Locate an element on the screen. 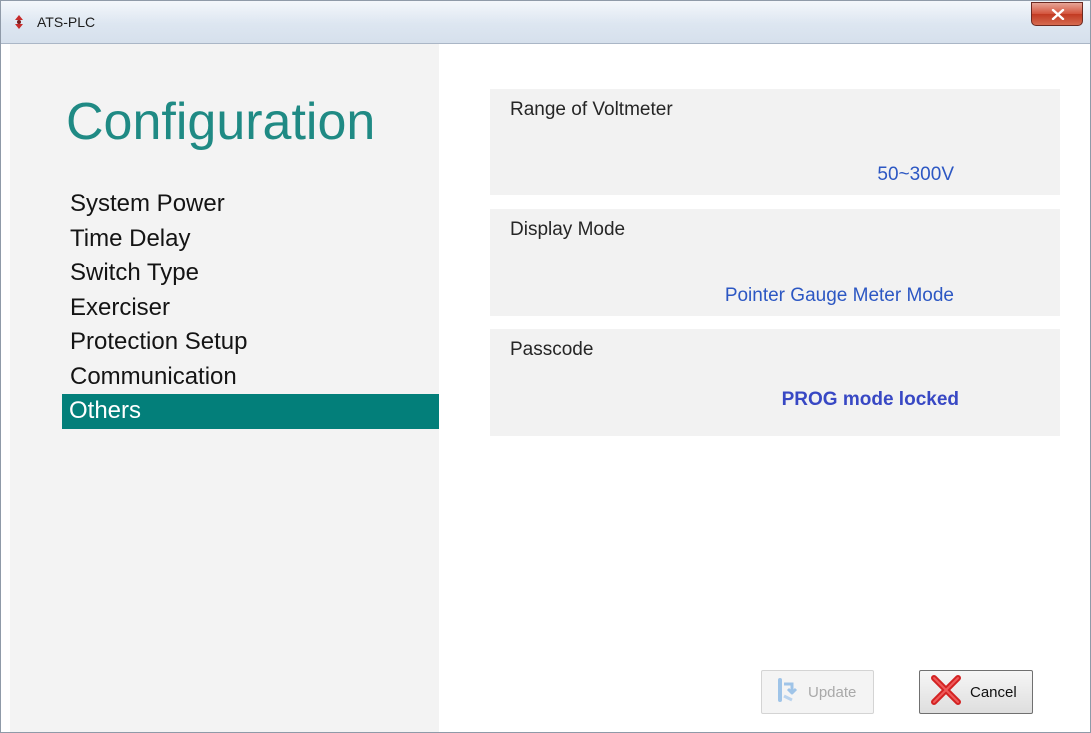 The height and width of the screenshot is (733, 1091). display-mode-label: Display Mode is located at coordinates (568, 229).